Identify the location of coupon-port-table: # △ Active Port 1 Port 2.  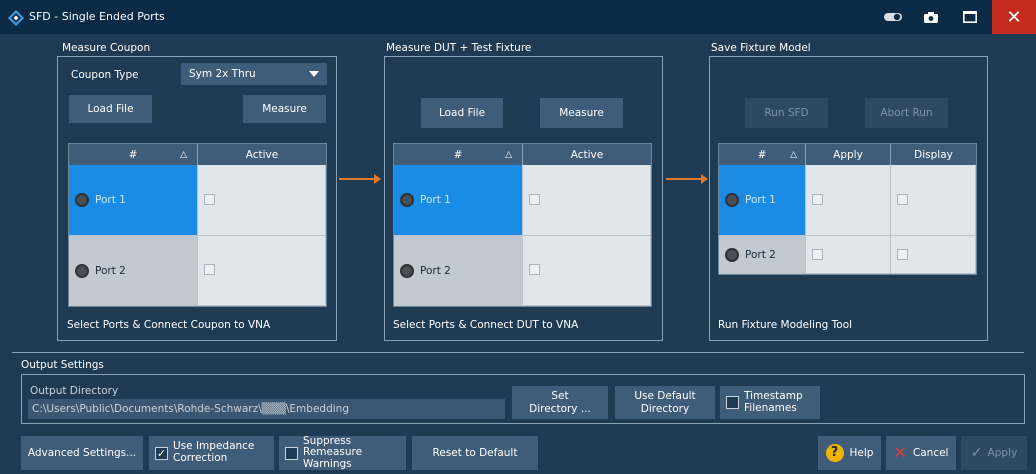
(197, 225).